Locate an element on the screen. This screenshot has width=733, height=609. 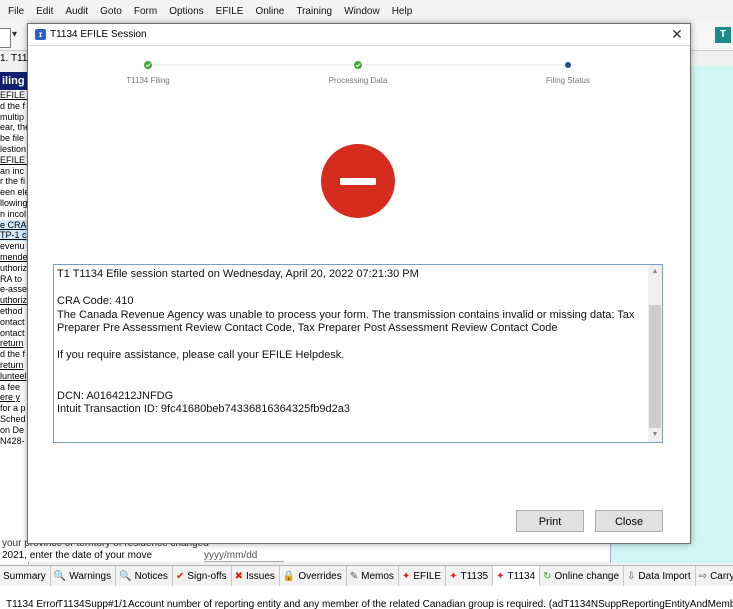
tab-label: T1135 is located at coordinates (474, 576).